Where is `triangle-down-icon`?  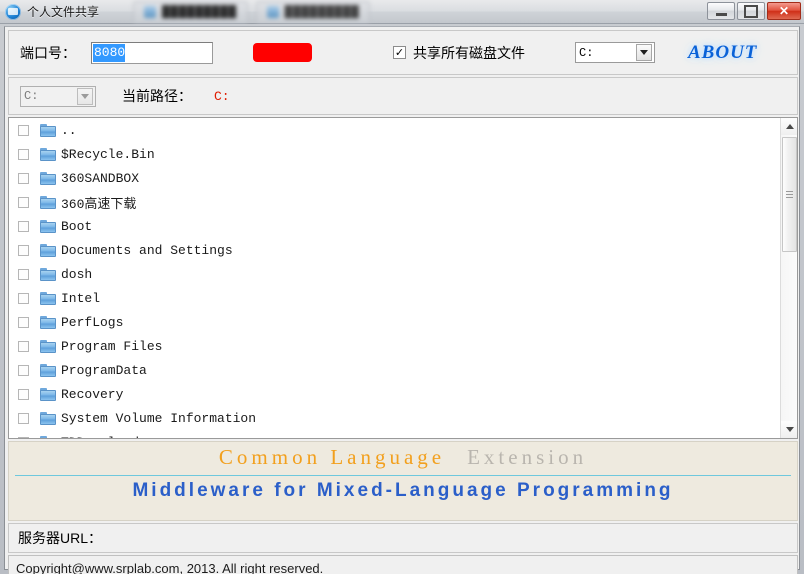 triangle-down-icon is located at coordinates (789, 429).